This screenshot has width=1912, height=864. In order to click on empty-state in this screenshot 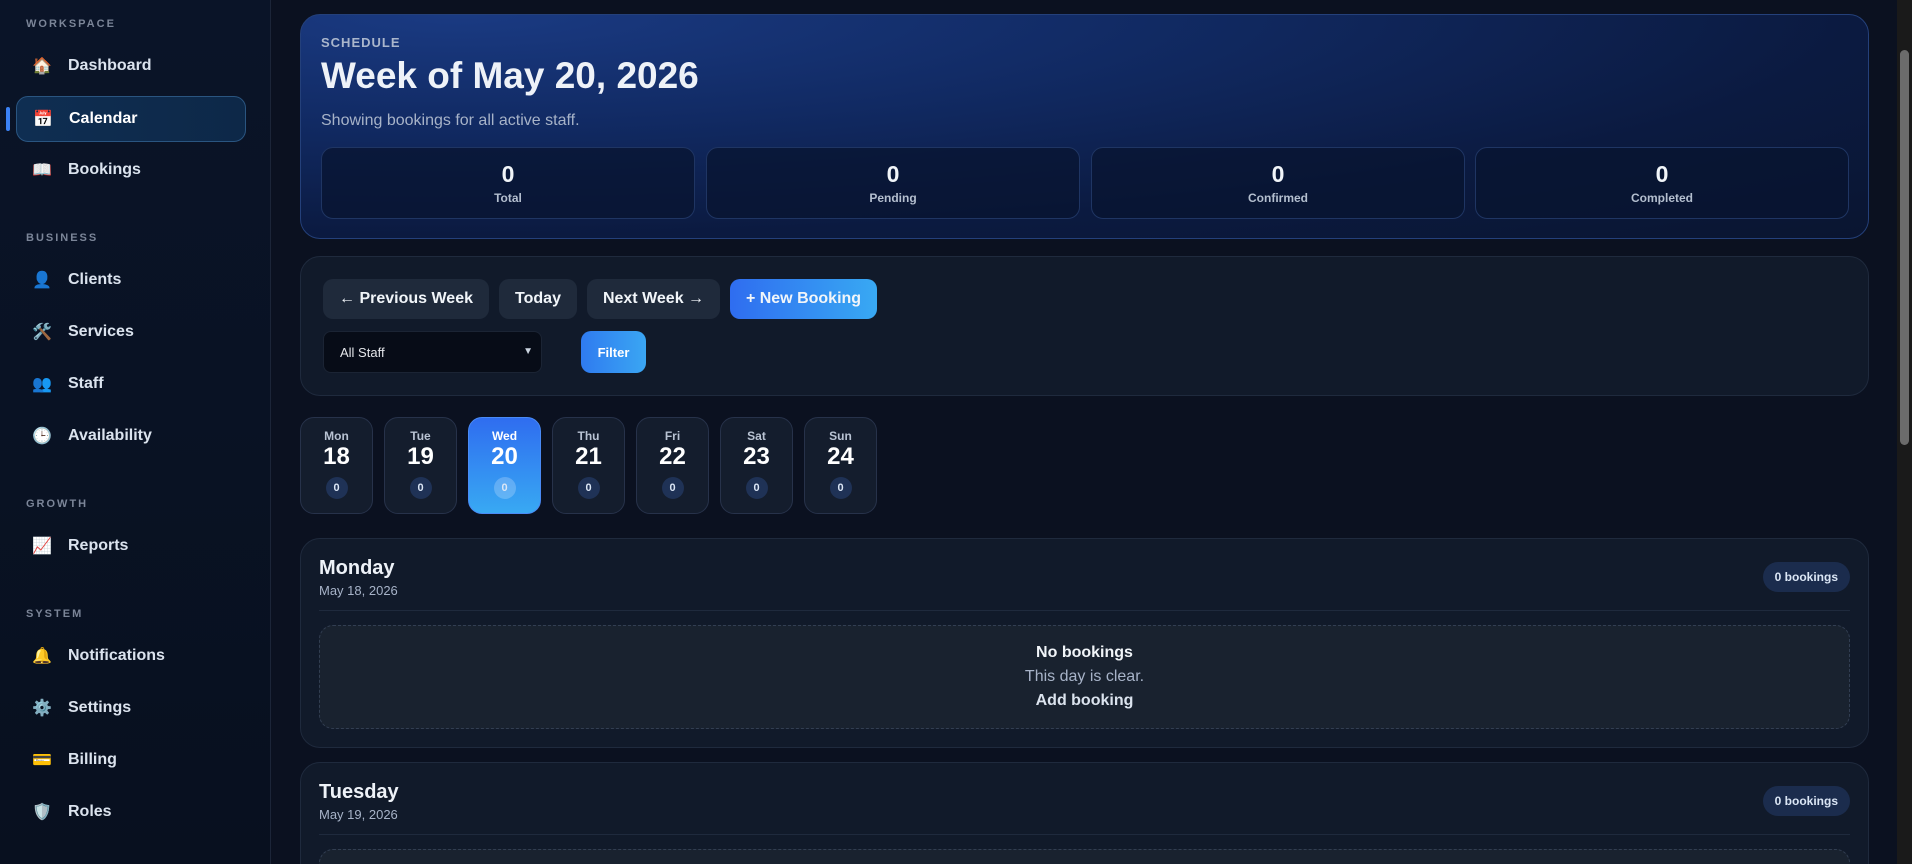, I will do `click(1084, 856)`.